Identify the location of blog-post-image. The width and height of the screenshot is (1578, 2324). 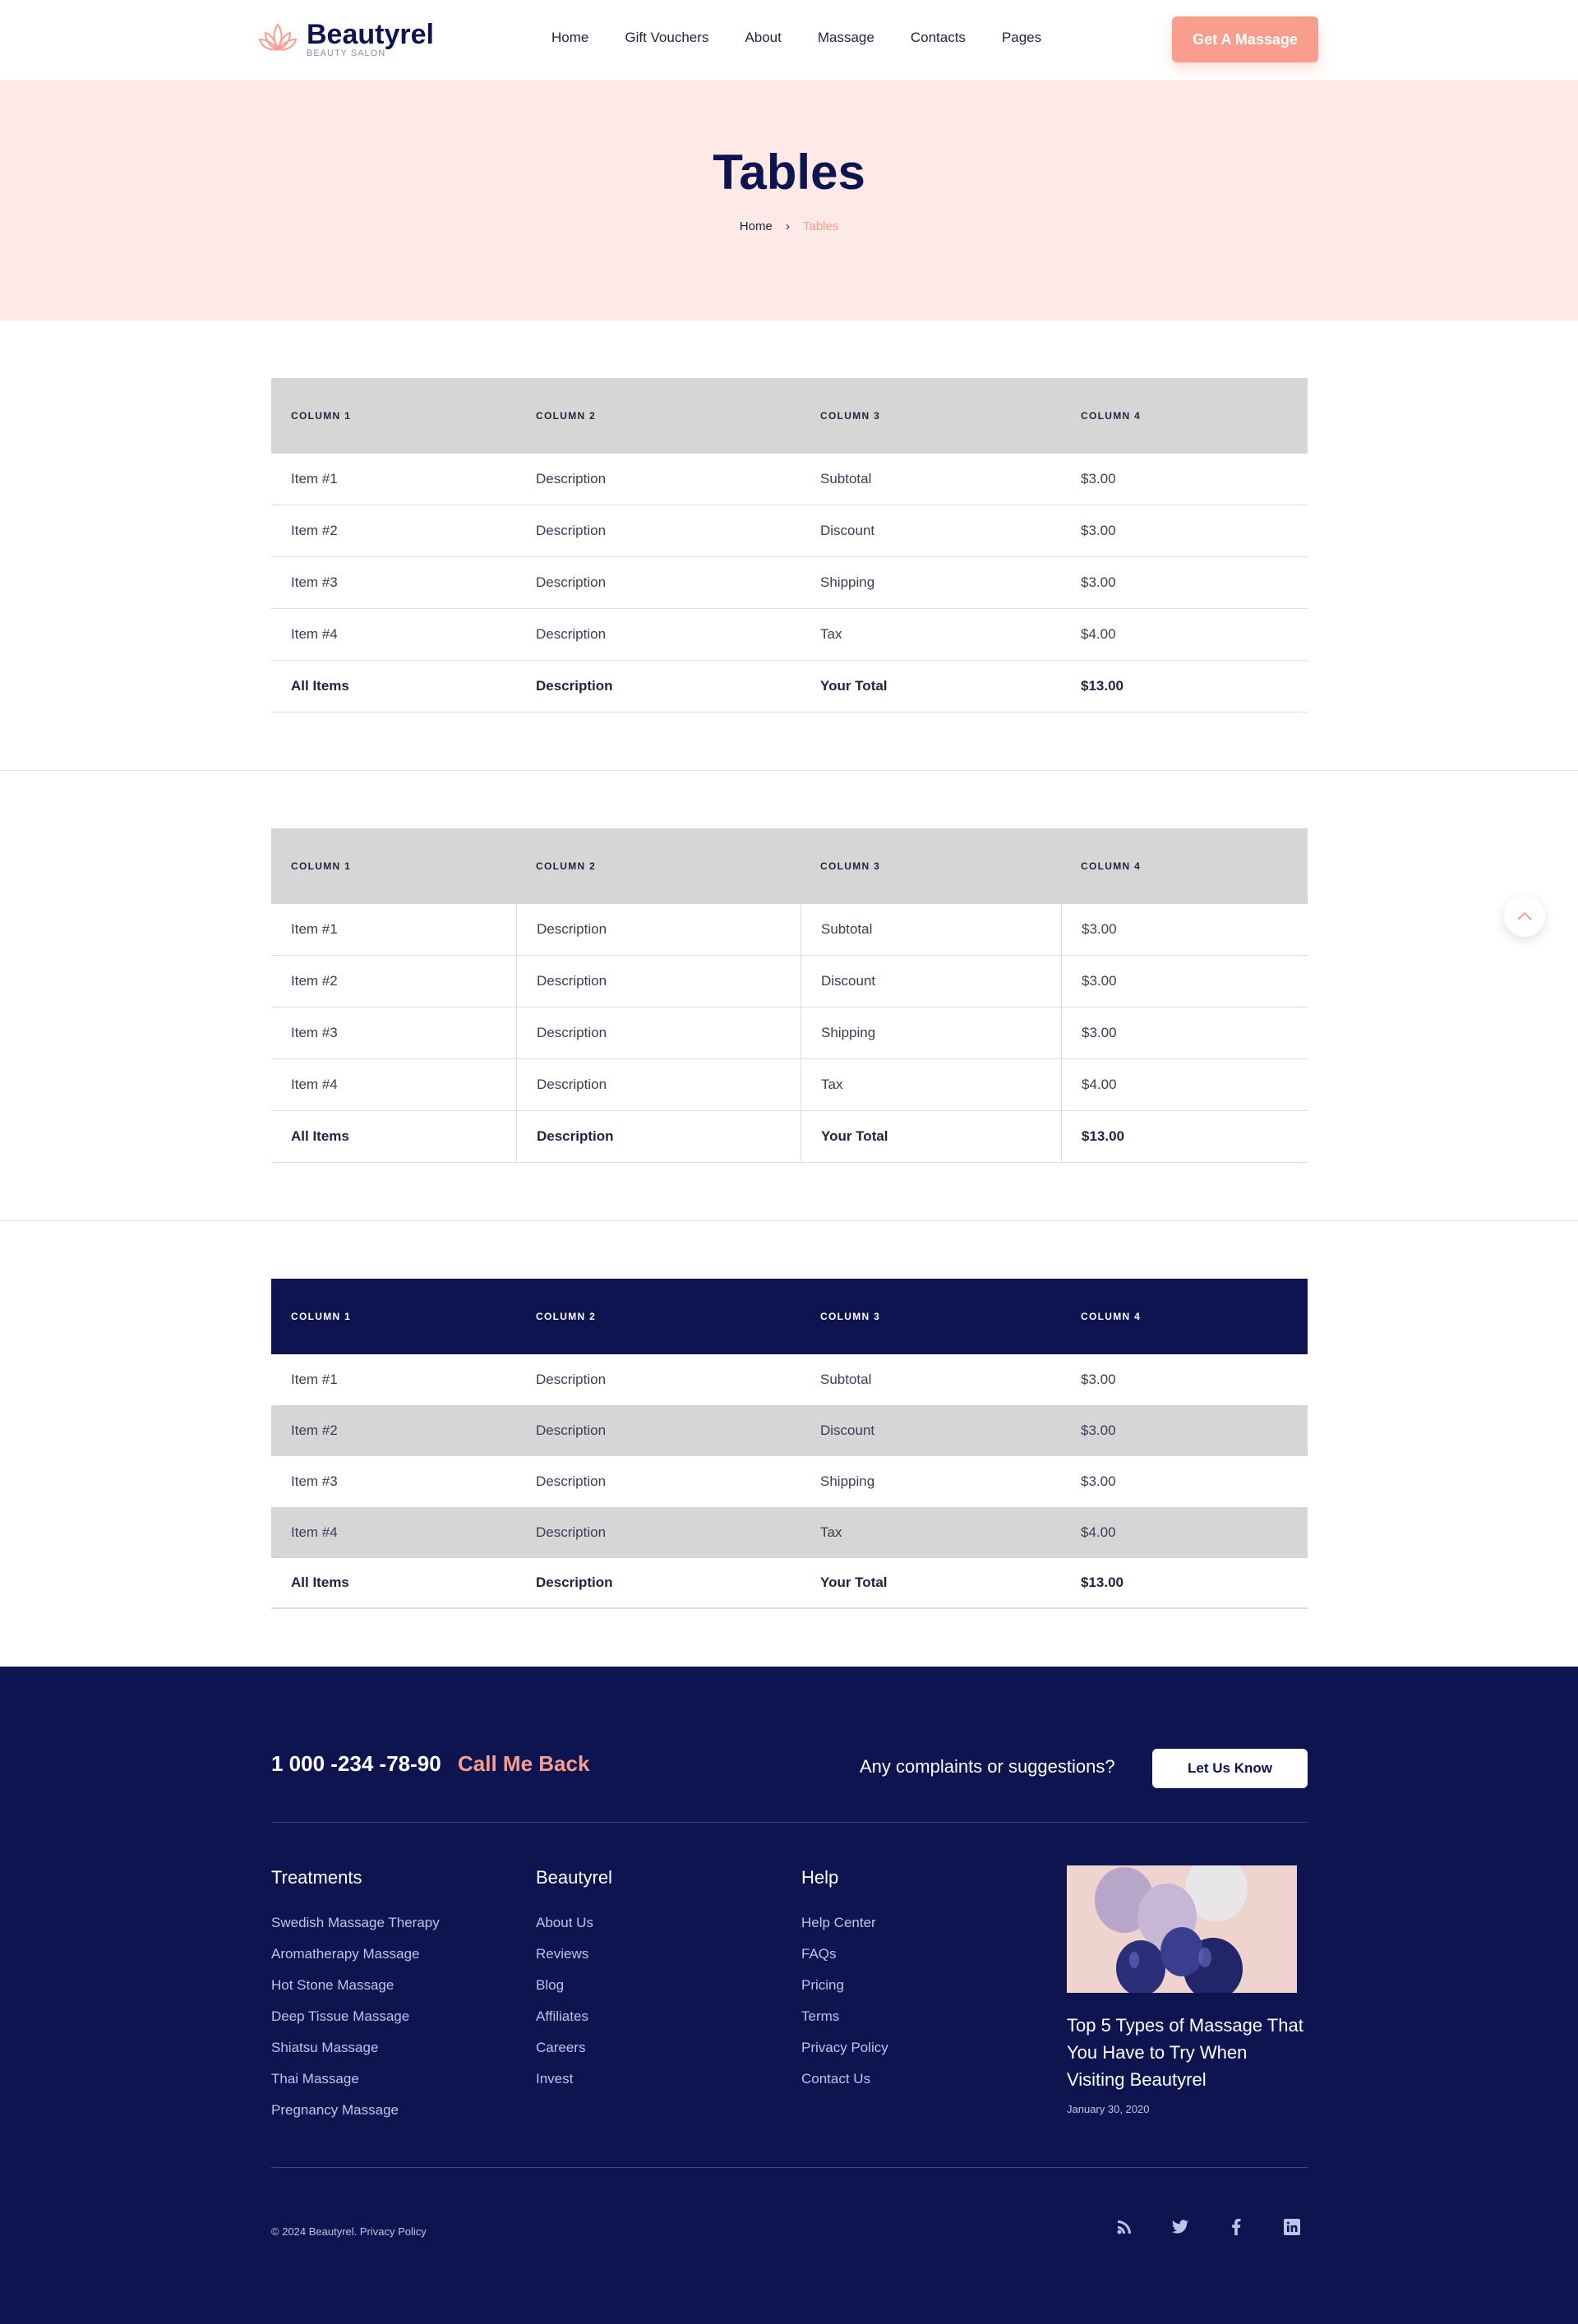
(1182, 1929).